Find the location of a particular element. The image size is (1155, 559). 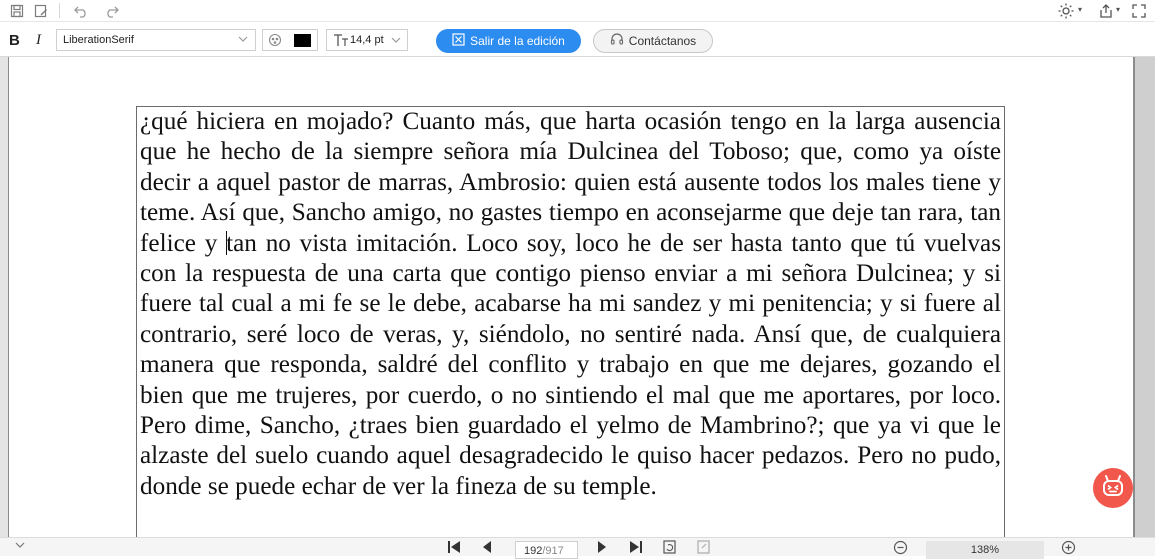

font-family-value: LiberationSerif is located at coordinates (98, 40).